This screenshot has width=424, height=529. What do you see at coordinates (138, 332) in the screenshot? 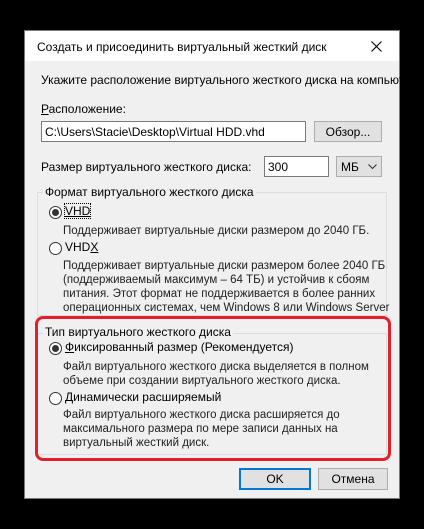
I see `type-group-legend: Тип виртуального жесткого диска` at bounding box center [138, 332].